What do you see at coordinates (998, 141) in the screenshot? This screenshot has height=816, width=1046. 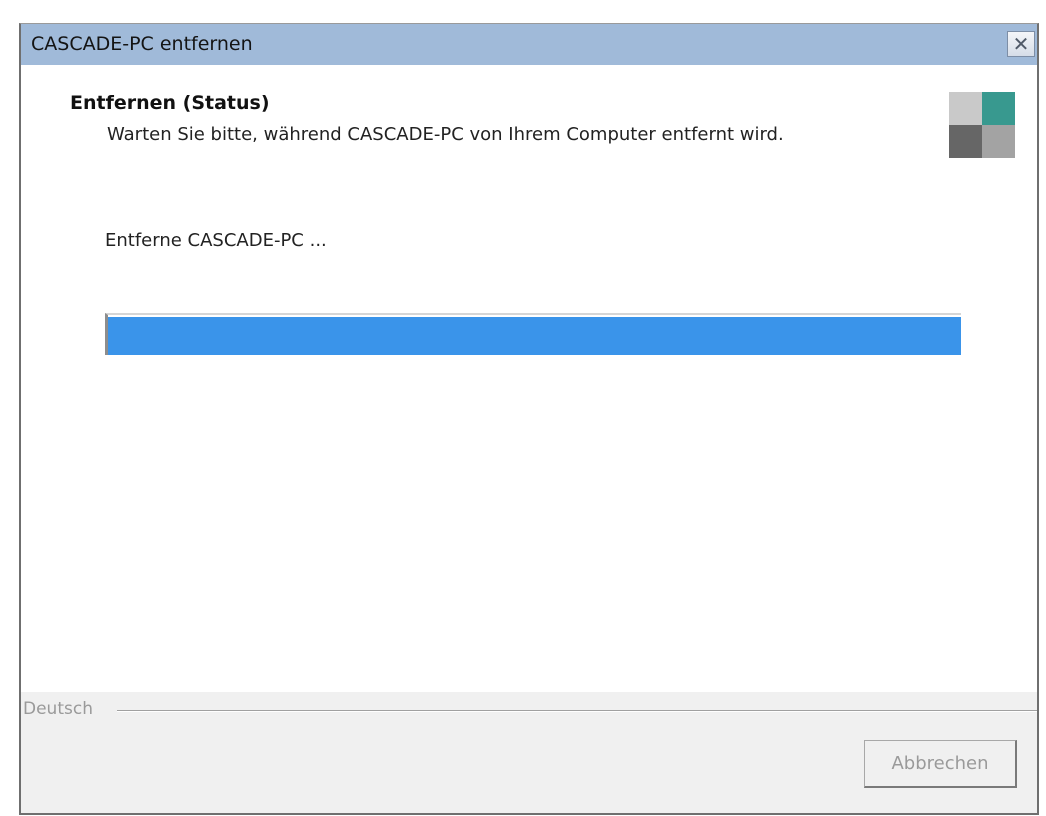 I see `logo-tile-gray` at bounding box center [998, 141].